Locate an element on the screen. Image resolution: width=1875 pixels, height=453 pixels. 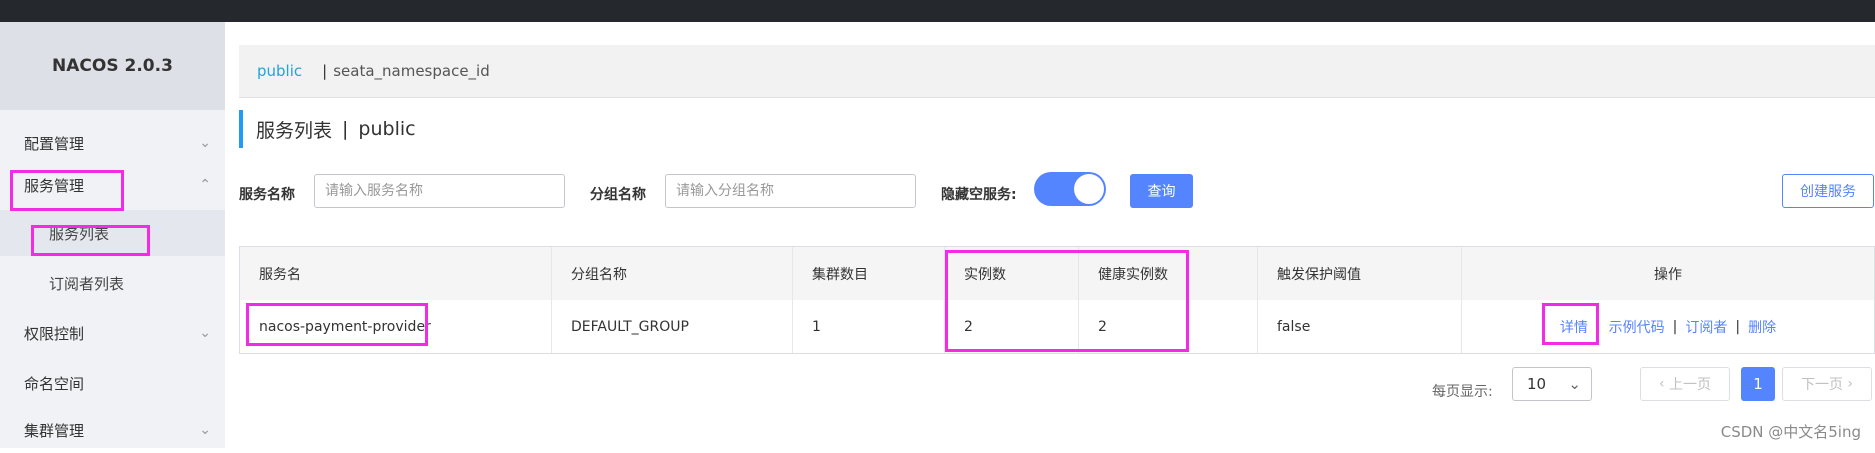
sidebar-item-label: 订阅者列表 is located at coordinates (87, 283).